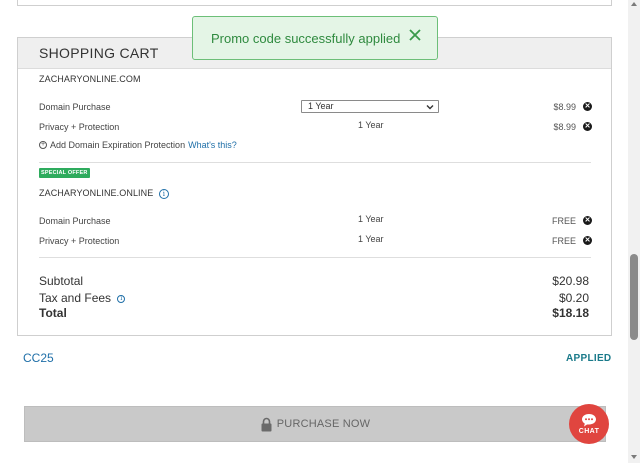 The height and width of the screenshot is (463, 640). I want to click on tax-label: Tax and Fees, so click(75, 298).